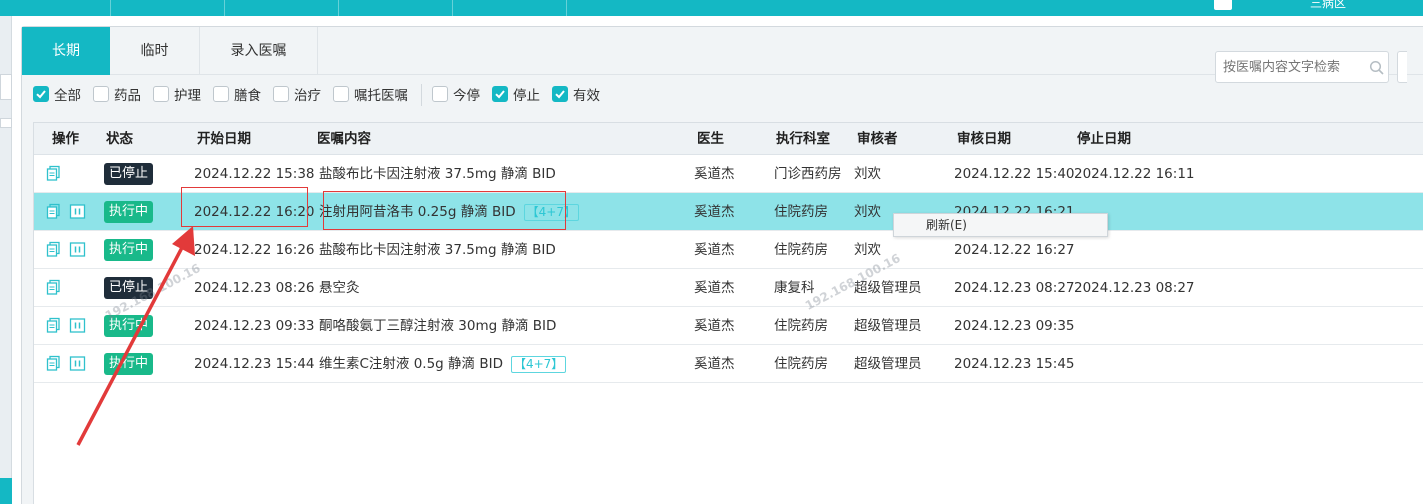 The width and height of the screenshot is (1423, 504). I want to click on filter-label: 全部, so click(67, 96).